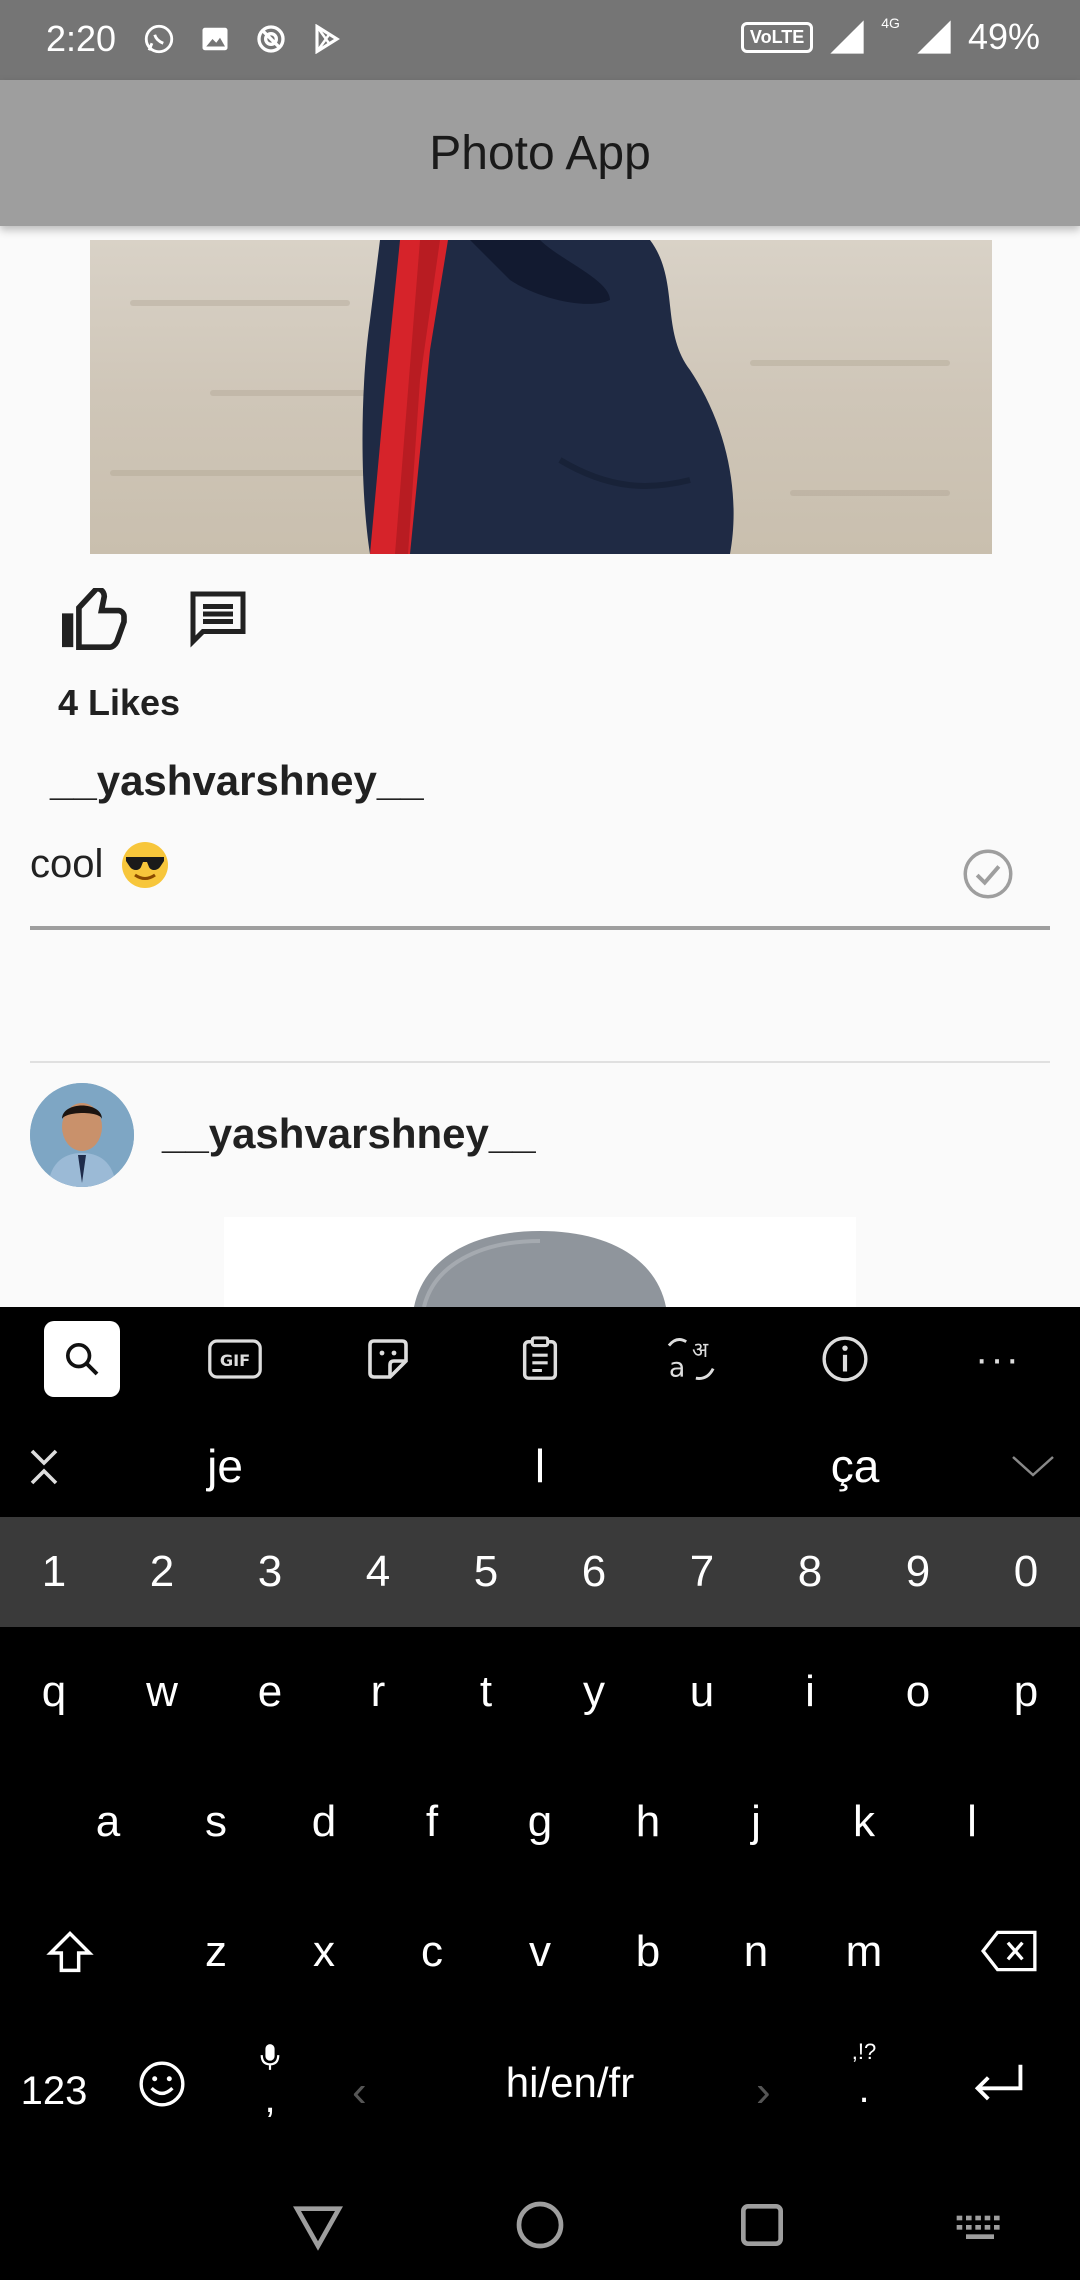 Image resolution: width=1080 pixels, height=2280 pixels. I want to click on key-x: x, so click(324, 1952).